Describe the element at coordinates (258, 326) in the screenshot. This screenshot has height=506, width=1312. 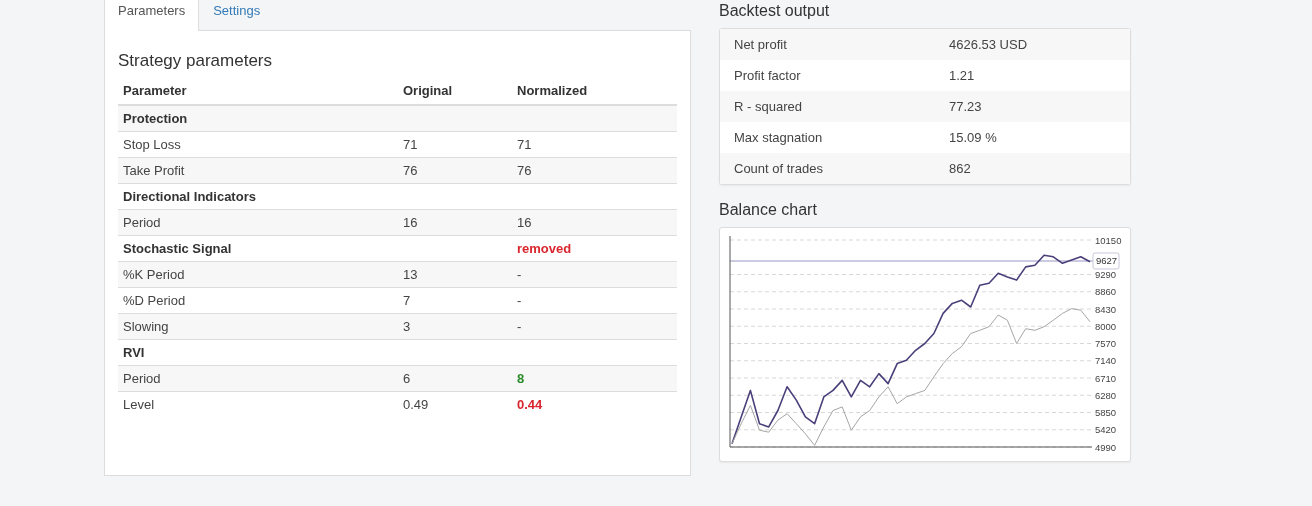
I see `table-cell: Slowing` at that location.